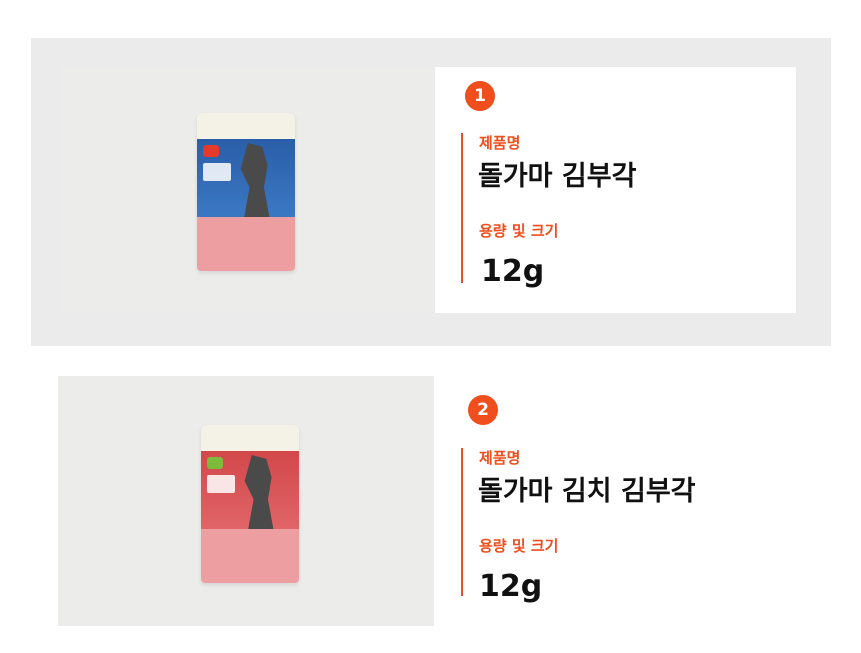 The image size is (861, 653). I want to click on item-number-badge: 2, so click(483, 410).